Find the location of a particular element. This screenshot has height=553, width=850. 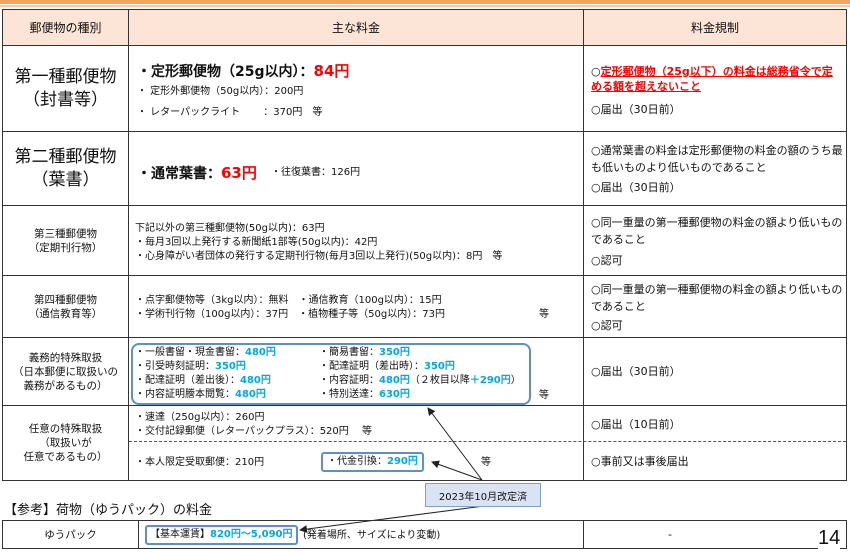

yupack-fees: 【基本運賃】820円～5,090円 (発着場所、サイズにより変動) is located at coordinates (361, 534).